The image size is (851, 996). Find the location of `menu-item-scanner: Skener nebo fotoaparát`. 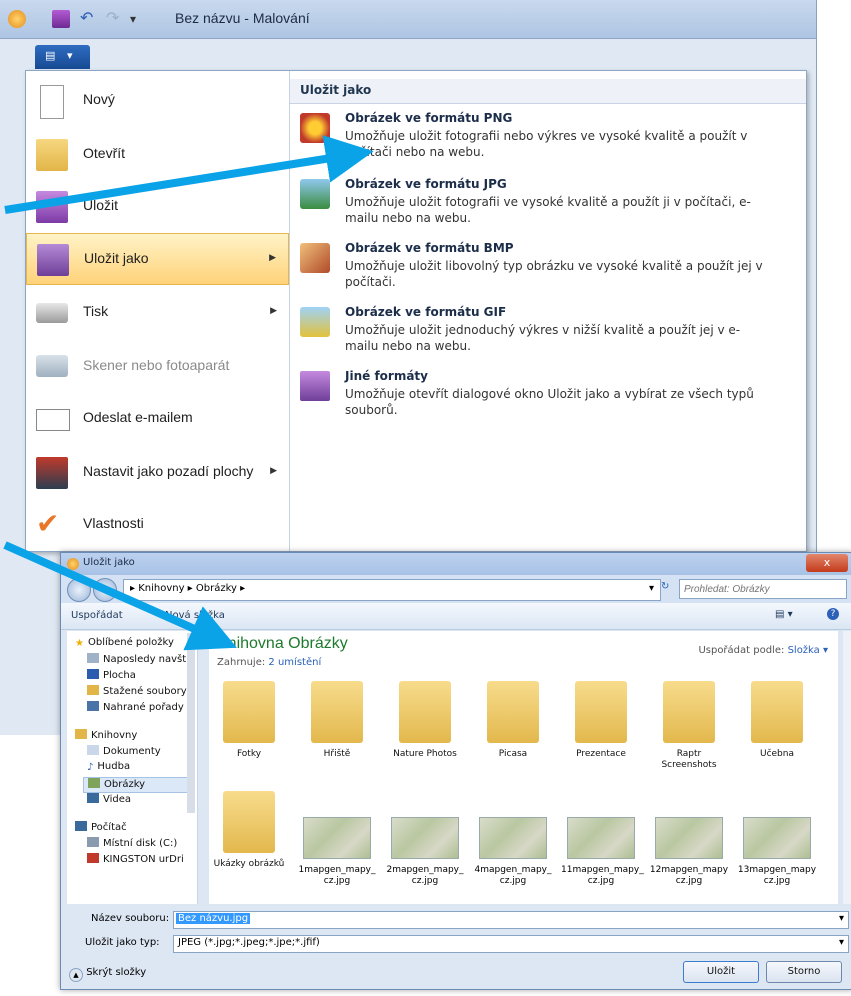

menu-item-scanner: Skener nebo fotoaparát is located at coordinates (157, 367).